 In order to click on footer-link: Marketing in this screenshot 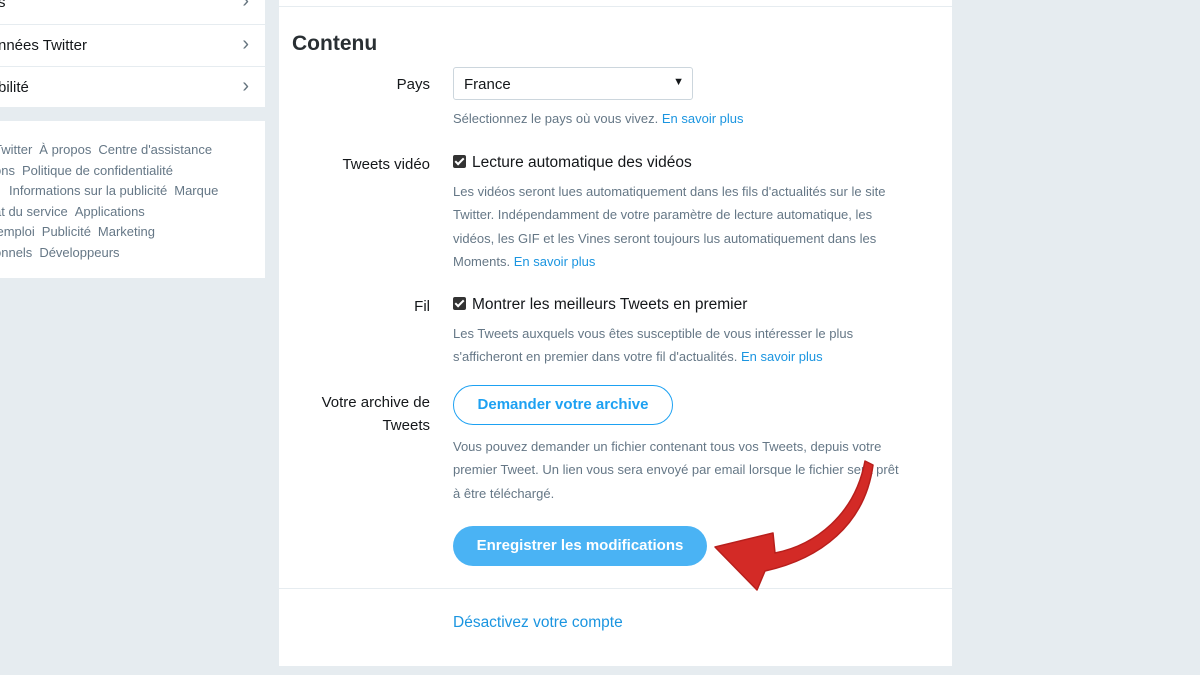, I will do `click(126, 231)`.